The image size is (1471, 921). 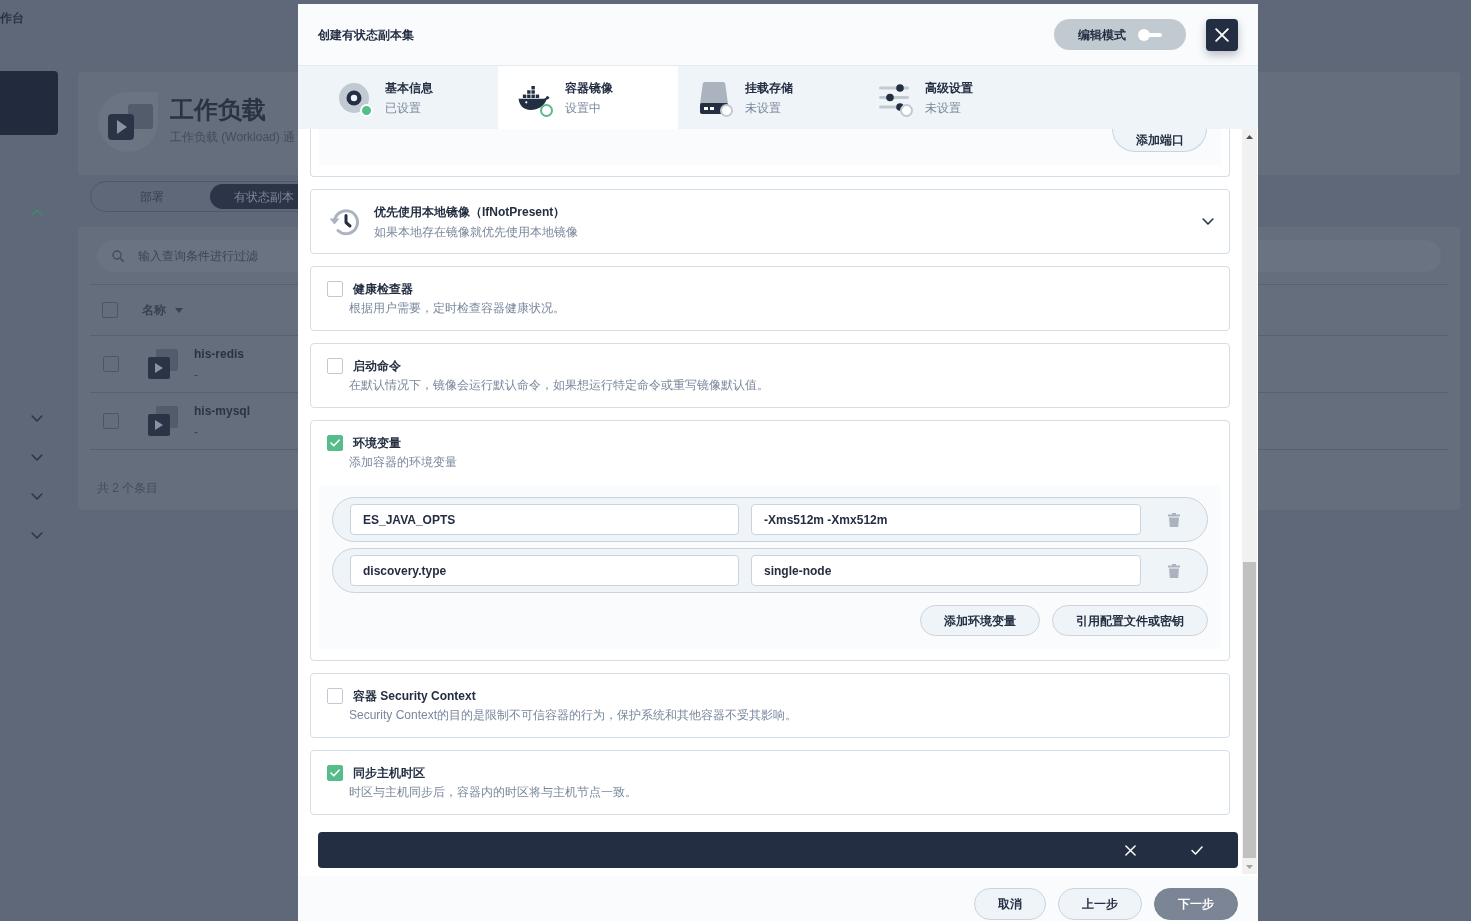 I want to click on scroll-down-icon, so click(x=1249, y=866).